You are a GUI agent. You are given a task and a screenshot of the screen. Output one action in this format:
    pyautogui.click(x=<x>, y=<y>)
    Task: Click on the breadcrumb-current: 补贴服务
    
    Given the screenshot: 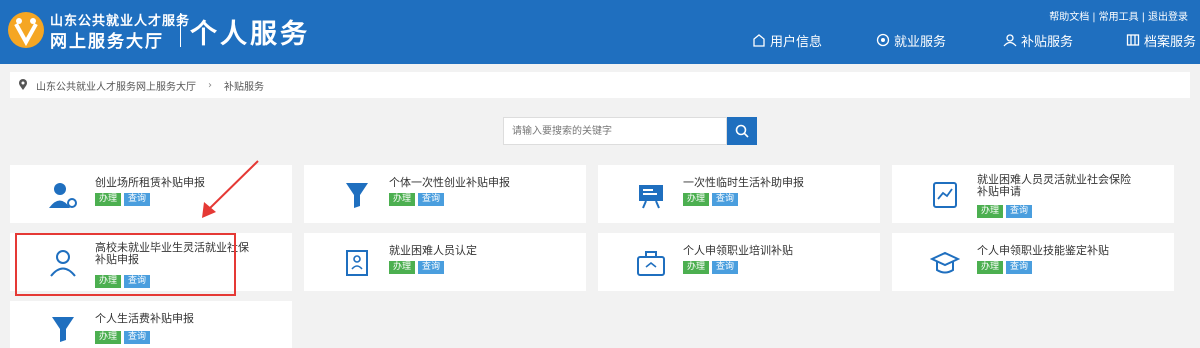 What is the action you would take?
    pyautogui.click(x=244, y=87)
    